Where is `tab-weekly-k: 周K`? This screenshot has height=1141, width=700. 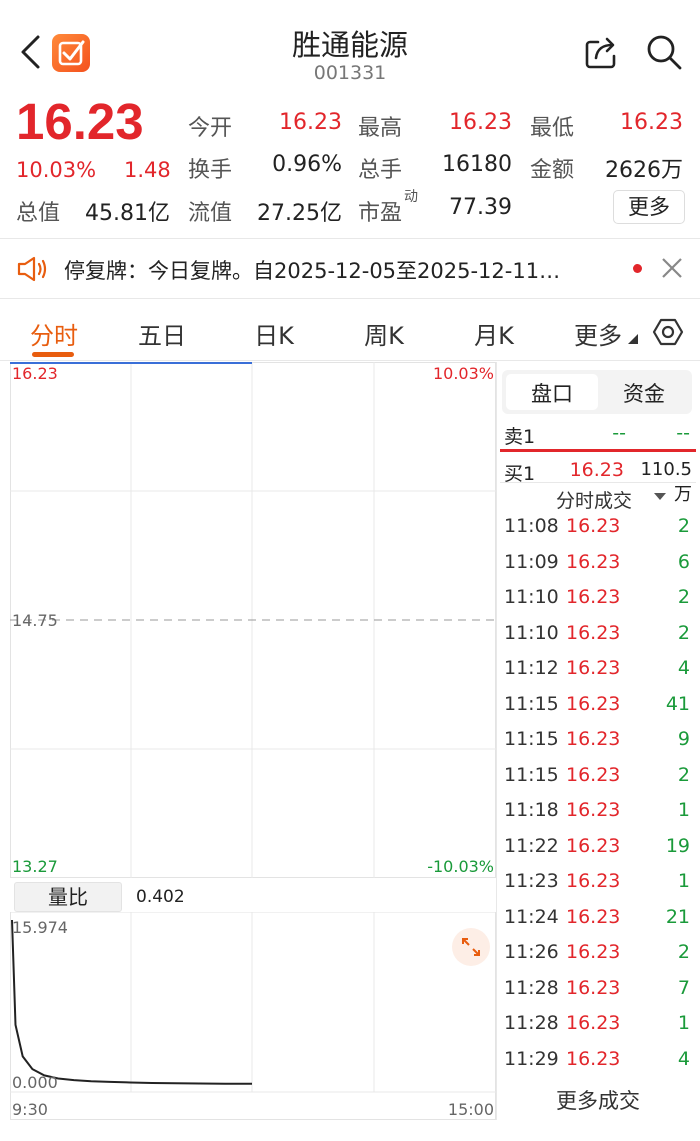 tab-weekly-k: 周K is located at coordinates (384, 333).